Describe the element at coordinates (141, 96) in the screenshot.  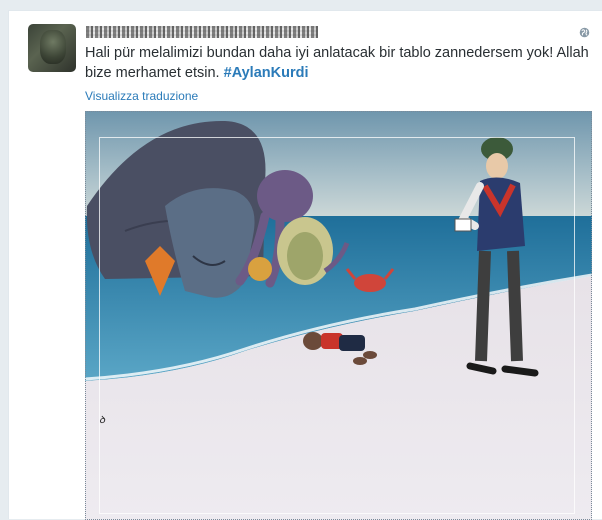
I see `translate-link: Visualizza traduzione` at that location.